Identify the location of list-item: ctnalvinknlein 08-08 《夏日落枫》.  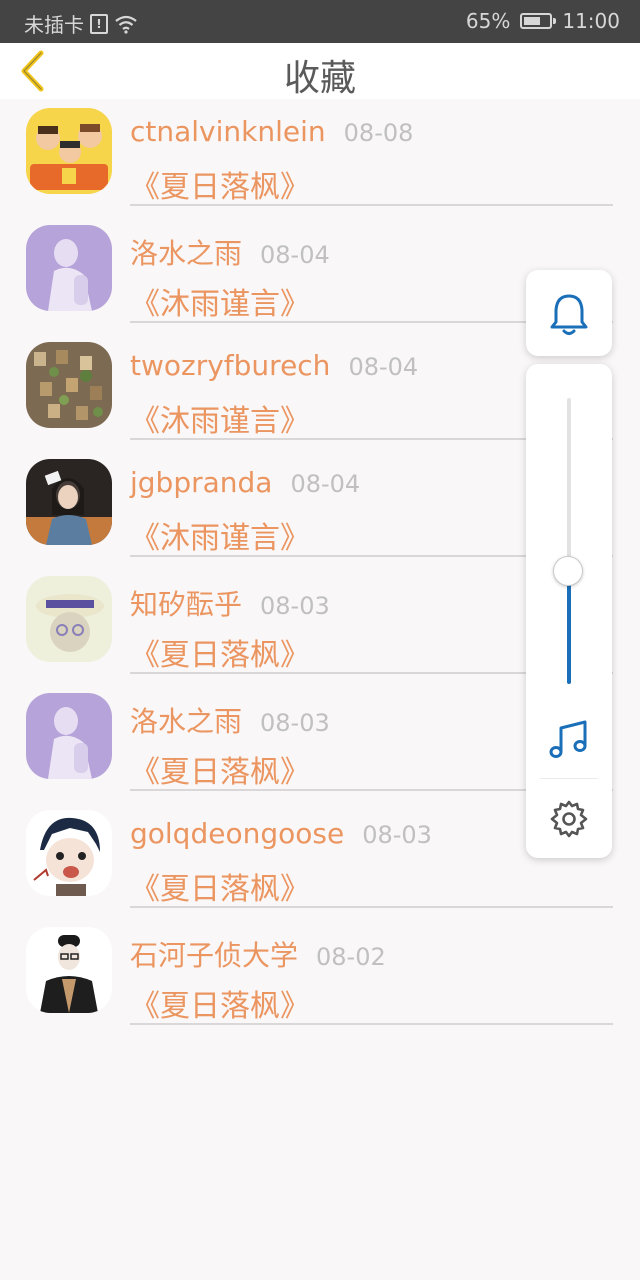
(320, 157).